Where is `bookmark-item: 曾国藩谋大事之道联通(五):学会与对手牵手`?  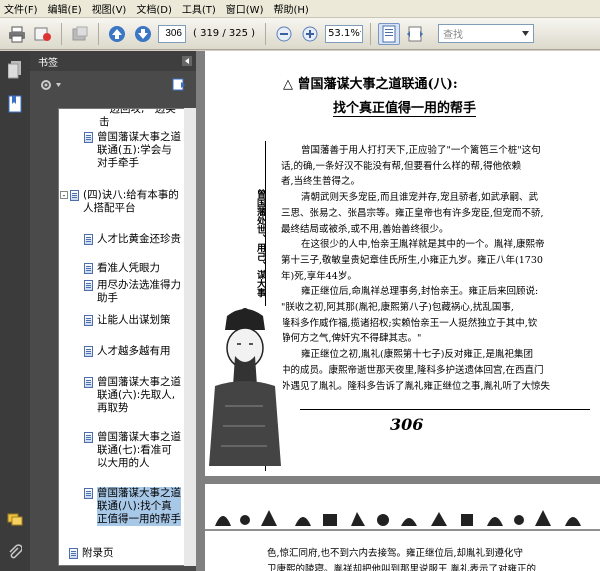
bookmark-item: 曾国藩谋大事之道联通(五):学会与对手牵手 is located at coordinates (132, 150).